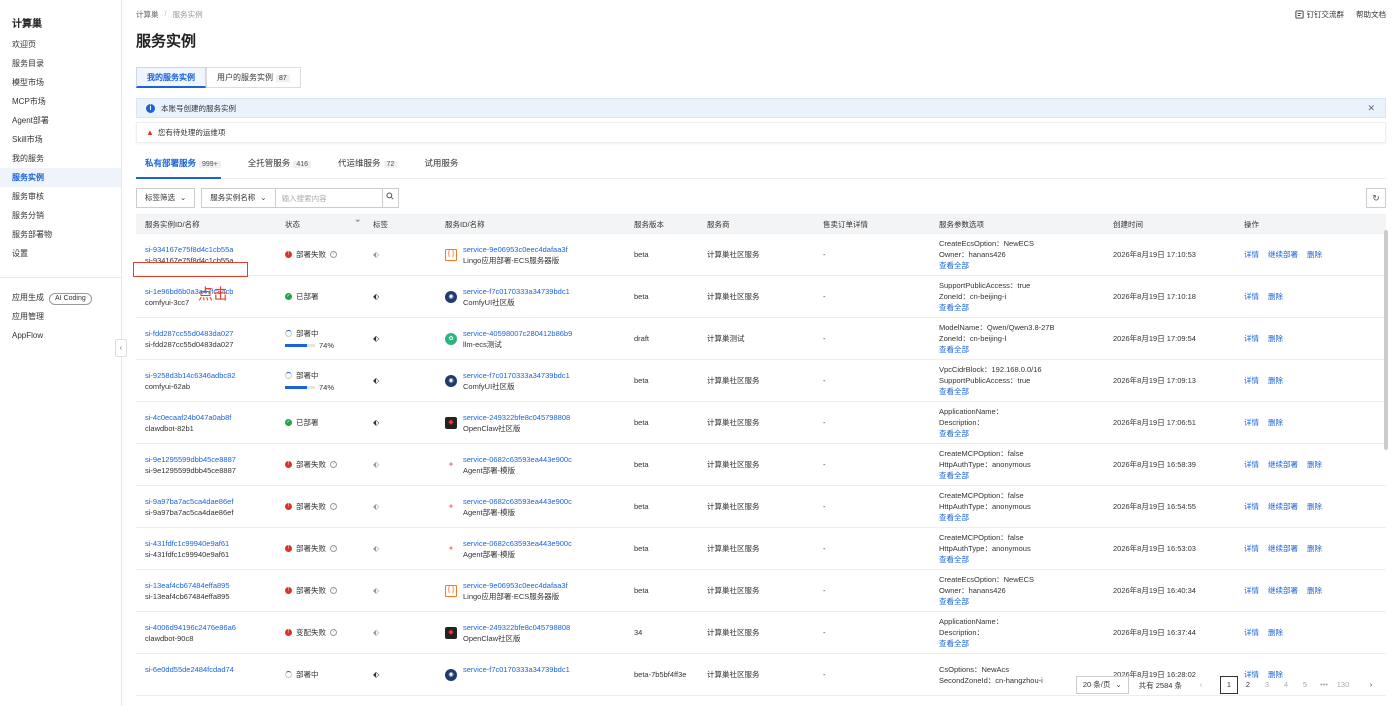 Image resolution: width=1400 pixels, height=706 pixels. Describe the element at coordinates (171, 77) in the screenshot. I see `tab-my-instances: 我的服务实例` at that location.